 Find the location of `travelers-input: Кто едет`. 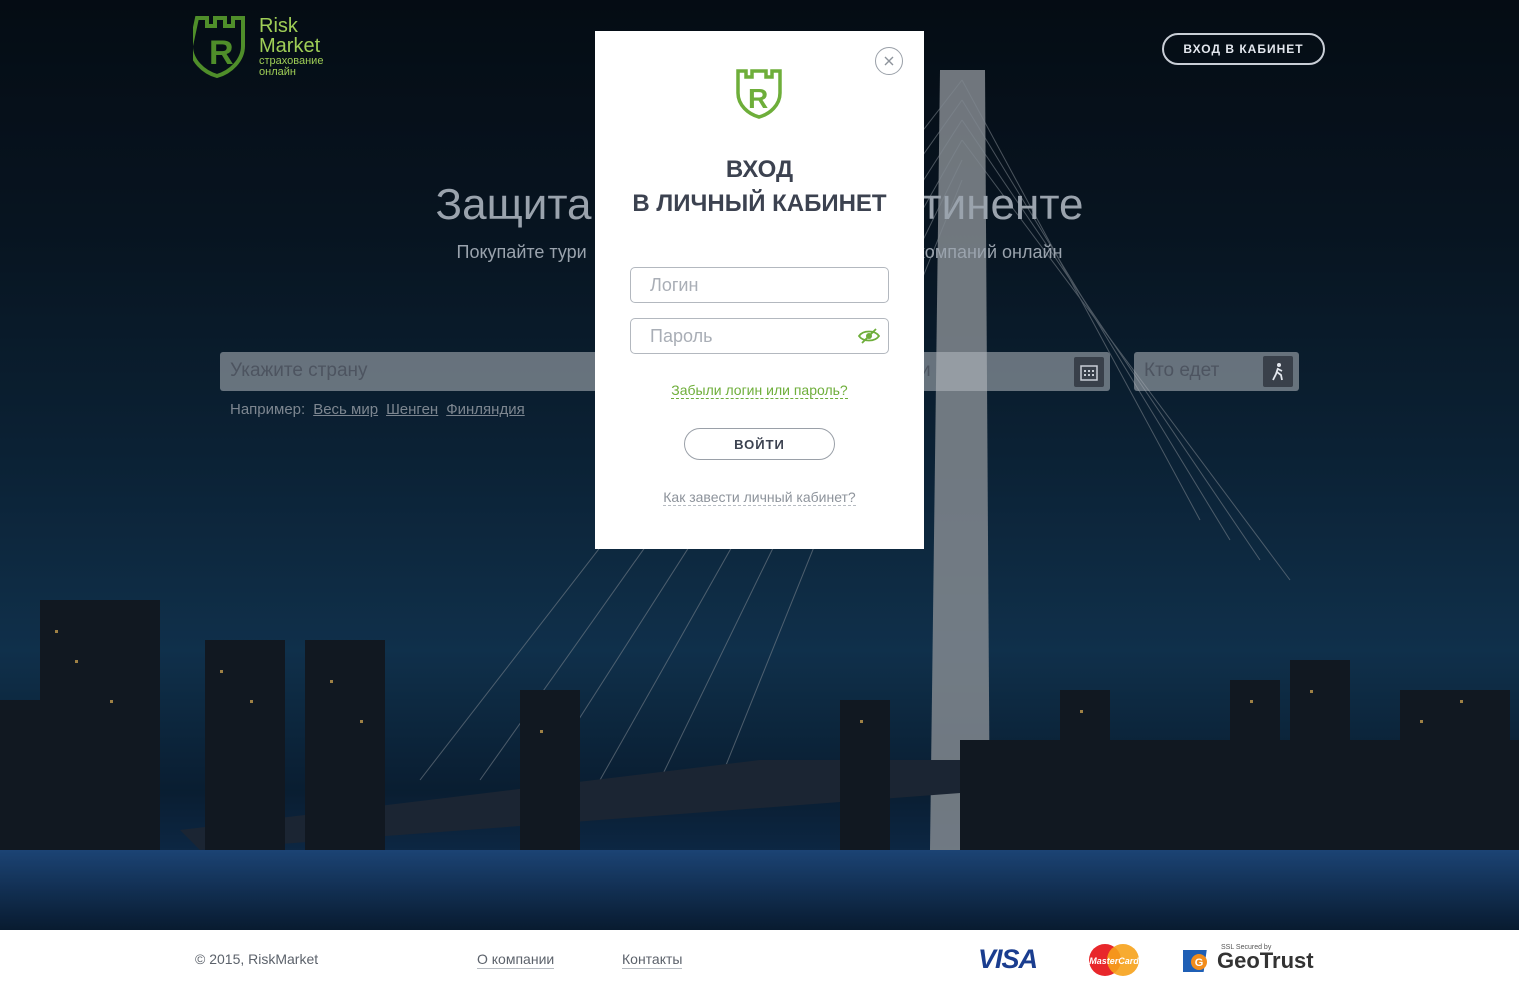

travelers-input: Кто едет is located at coordinates (1216, 371).